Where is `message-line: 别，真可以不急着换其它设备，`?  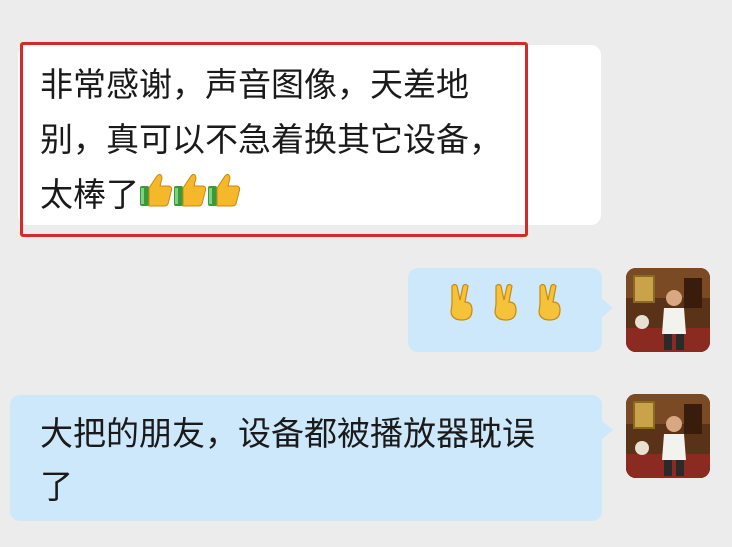
message-line: 别，真可以不急着换其它设备， is located at coordinates (271, 139).